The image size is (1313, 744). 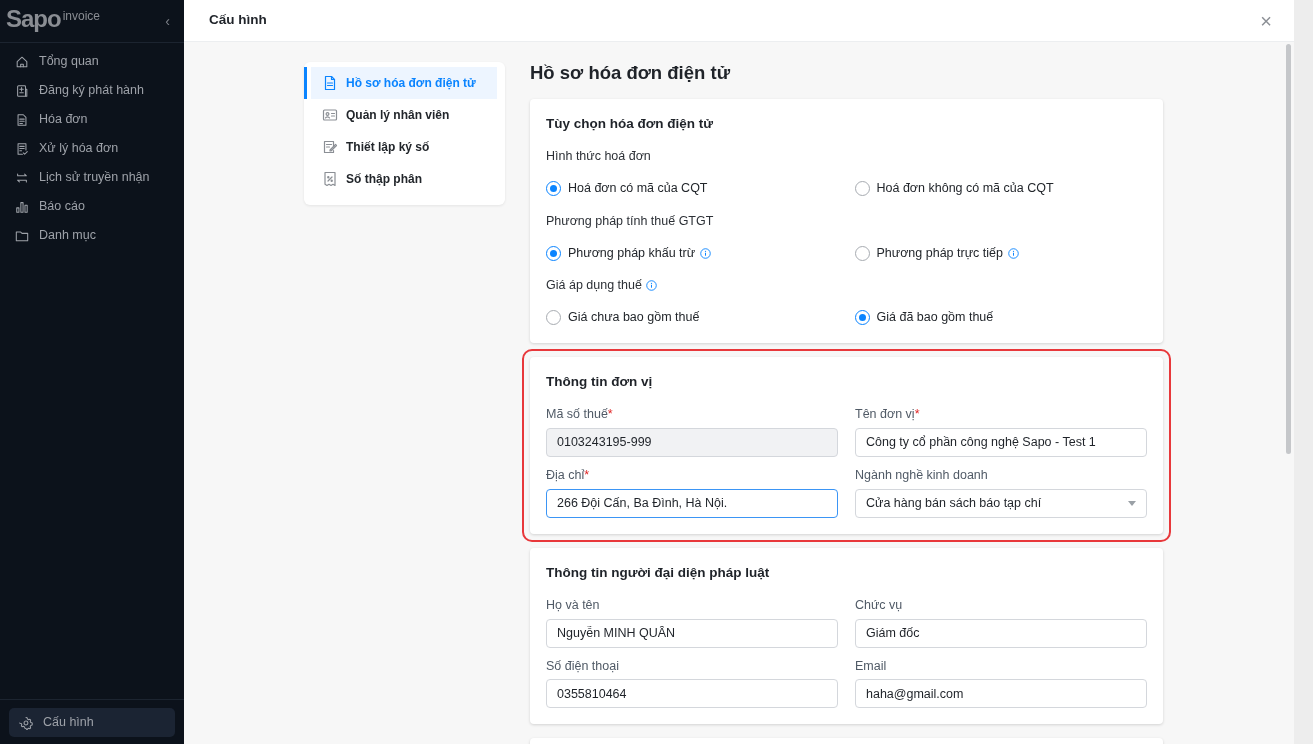 What do you see at coordinates (92, 119) in the screenshot?
I see `sidebar-item: Hóa đơn` at bounding box center [92, 119].